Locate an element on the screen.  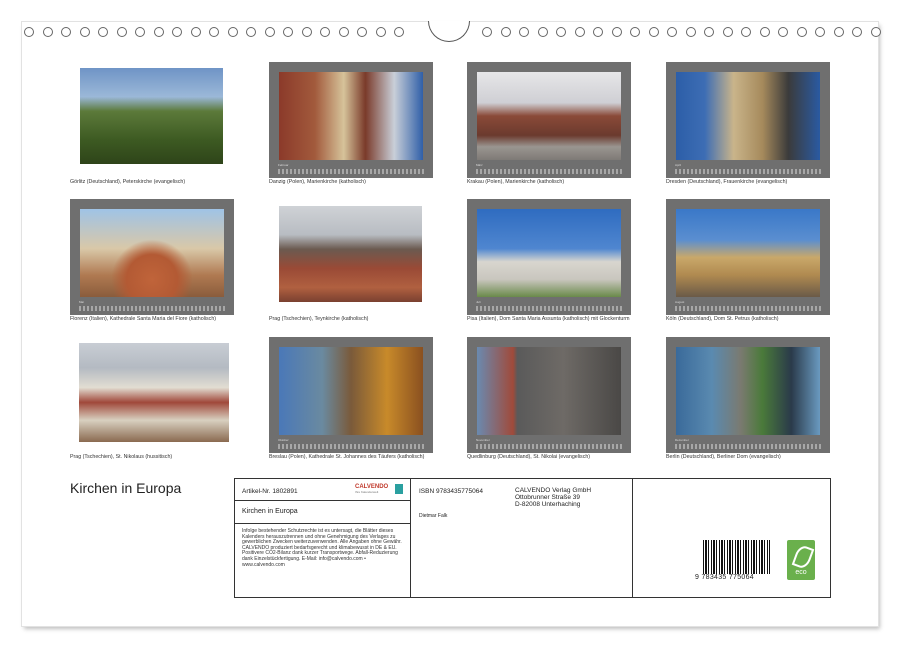
photo-quedlinburg is located at coordinates (549, 391).